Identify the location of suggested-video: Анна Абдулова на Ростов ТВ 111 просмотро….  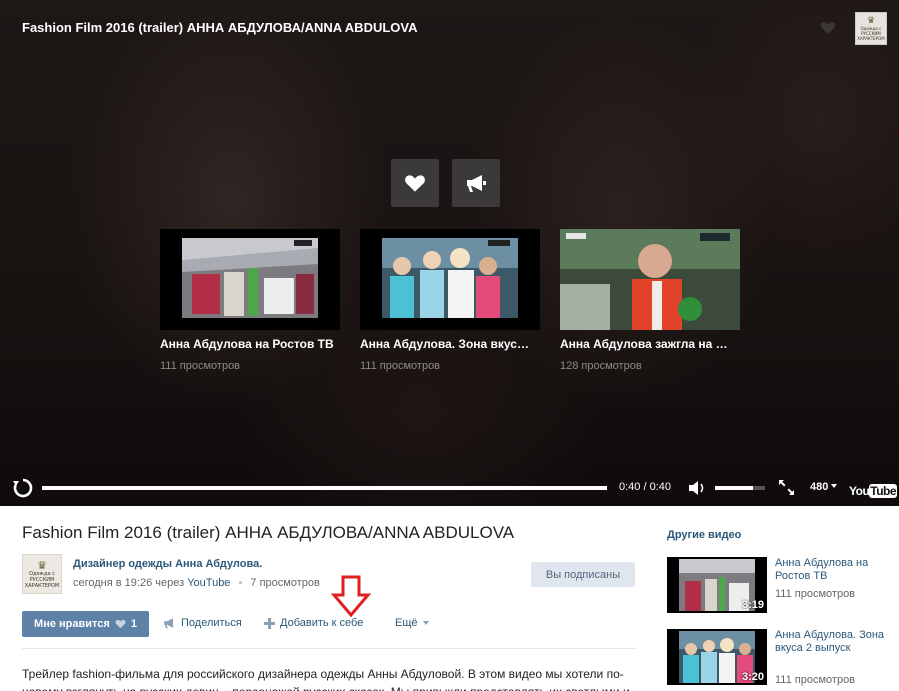
(250, 300).